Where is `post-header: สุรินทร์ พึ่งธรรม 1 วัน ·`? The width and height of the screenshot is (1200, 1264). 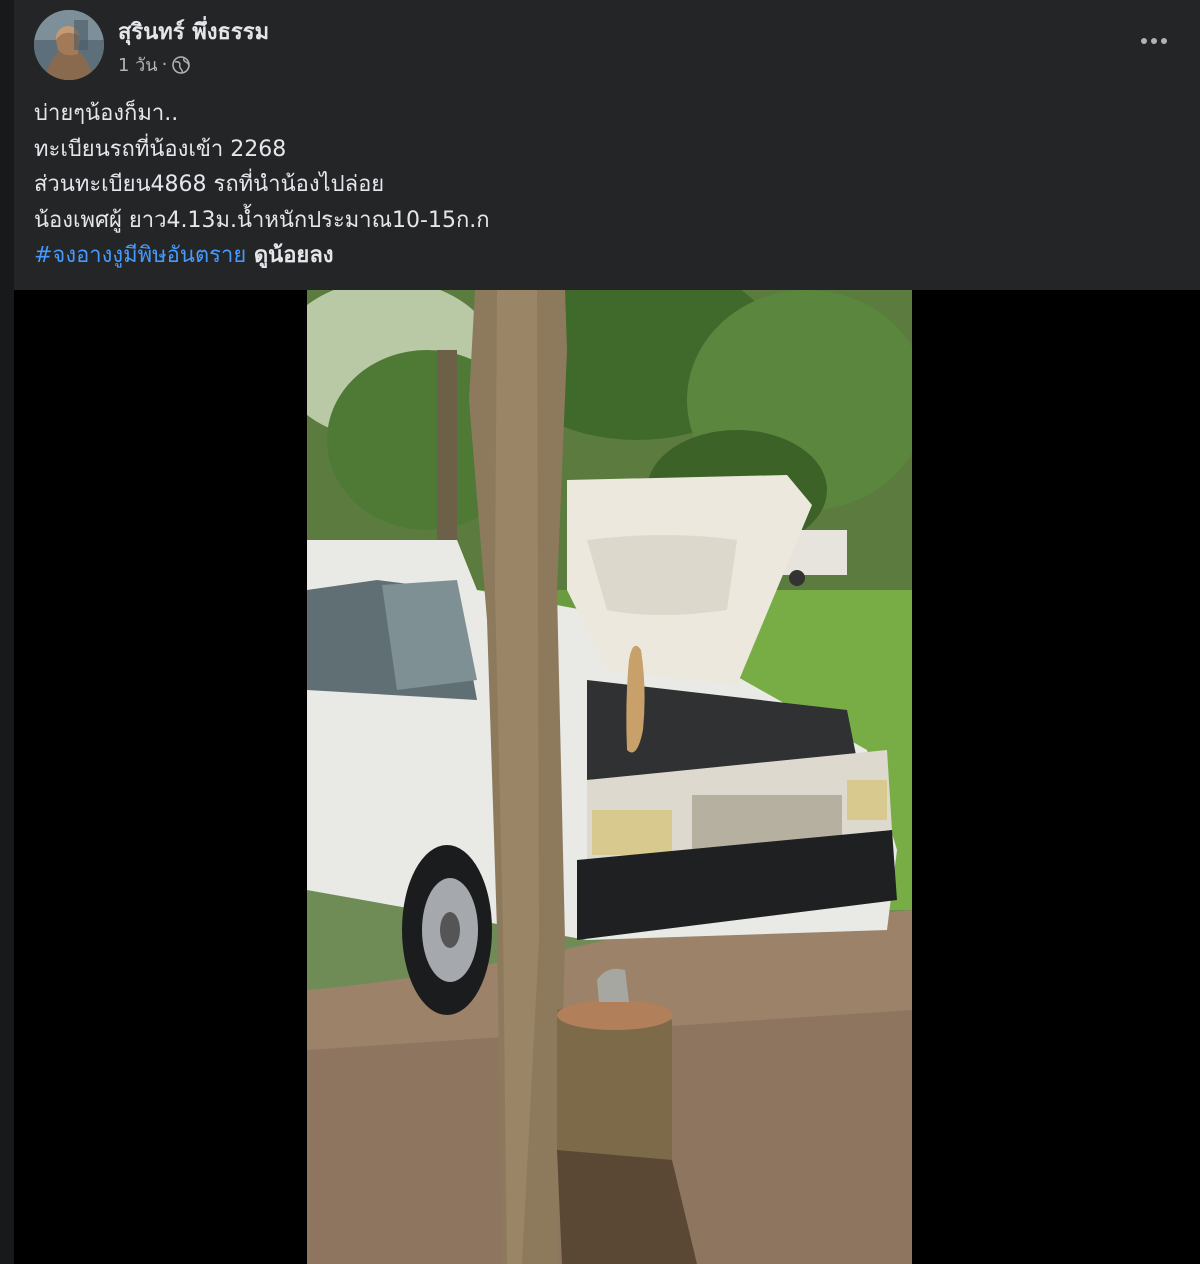
post-header: สุรินทร์ พึ่งธรรม 1 วัน · is located at coordinates (604, 46).